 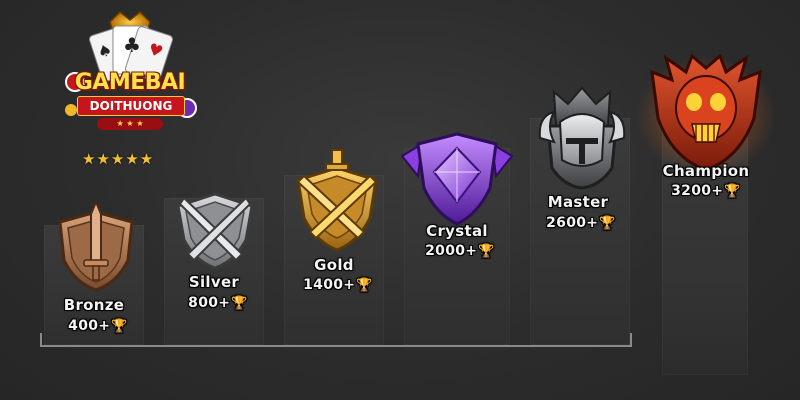 What do you see at coordinates (582, 138) in the screenshot?
I see `master-helmet-icon` at bounding box center [582, 138].